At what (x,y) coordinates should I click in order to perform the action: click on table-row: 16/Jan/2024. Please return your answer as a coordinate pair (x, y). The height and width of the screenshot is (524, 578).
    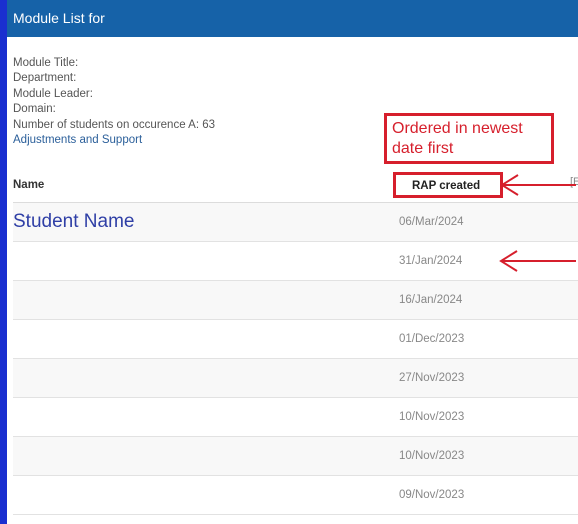
    Looking at the image, I should click on (295, 300).